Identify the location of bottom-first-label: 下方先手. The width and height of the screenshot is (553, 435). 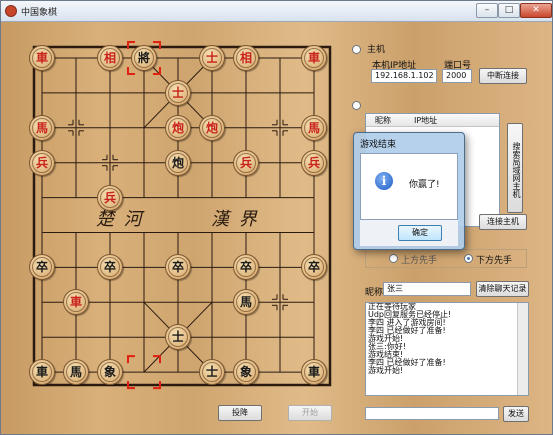
(494, 261).